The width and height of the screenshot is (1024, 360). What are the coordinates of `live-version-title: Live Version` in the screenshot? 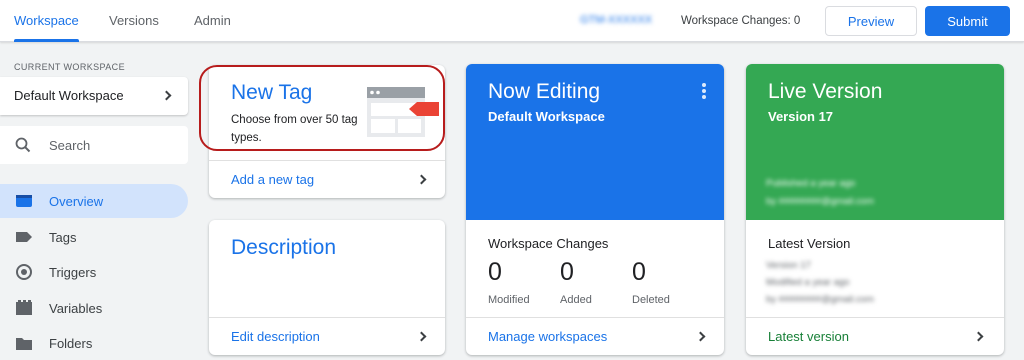 It's located at (825, 91).